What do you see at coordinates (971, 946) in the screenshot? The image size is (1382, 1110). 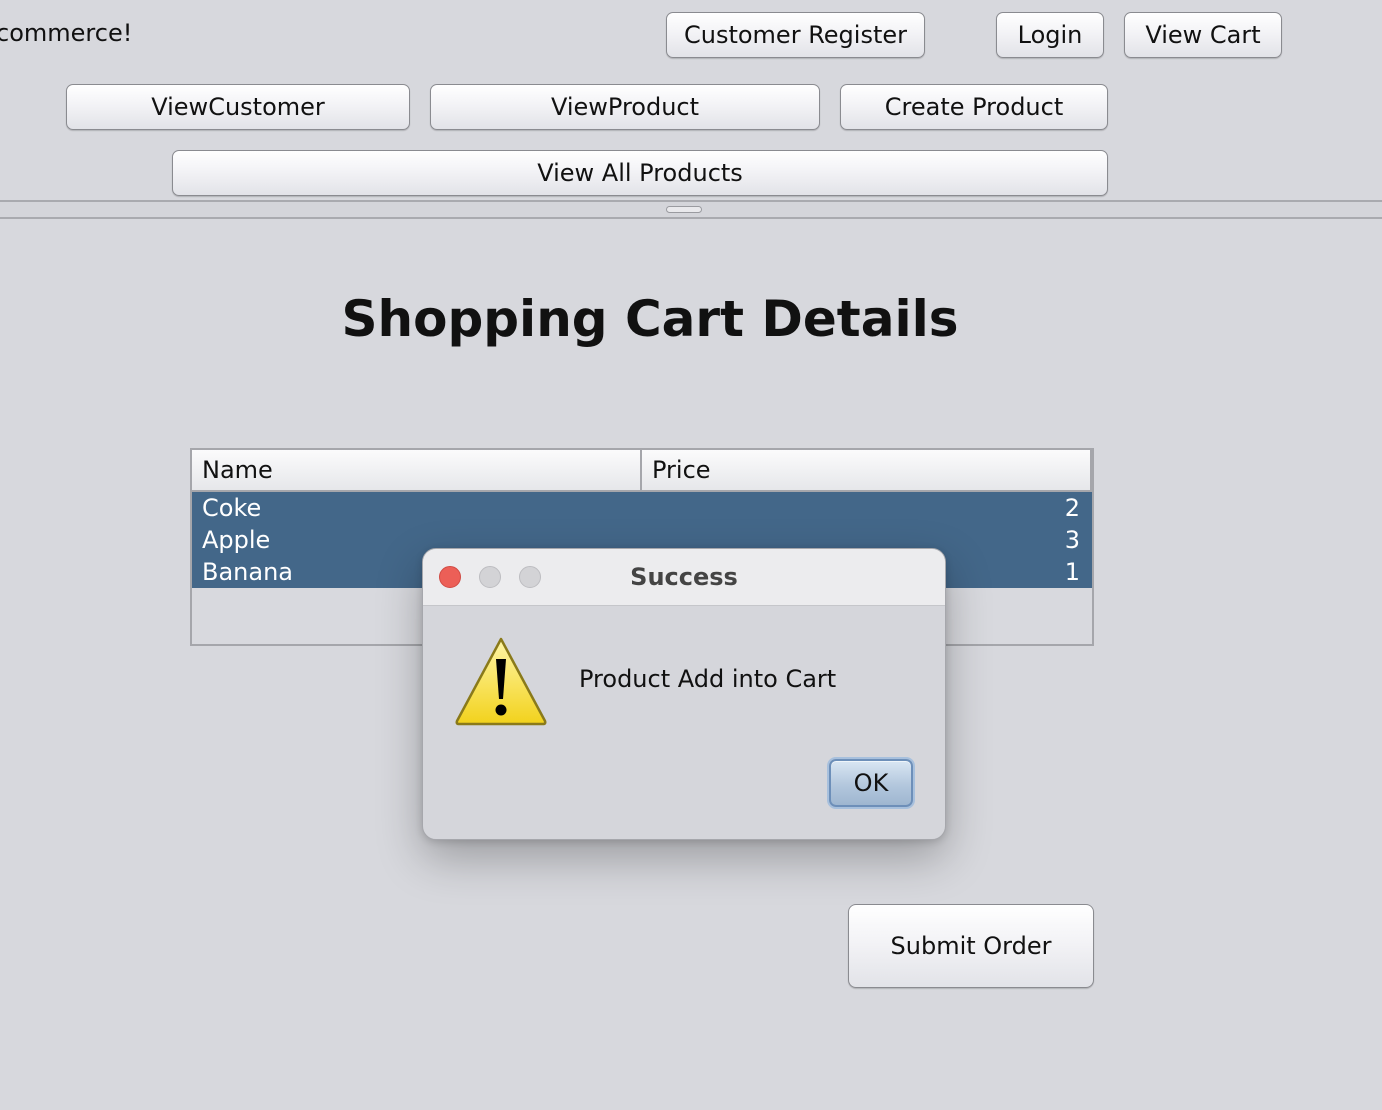 I see `submit-order-button: Submit Order` at bounding box center [971, 946].